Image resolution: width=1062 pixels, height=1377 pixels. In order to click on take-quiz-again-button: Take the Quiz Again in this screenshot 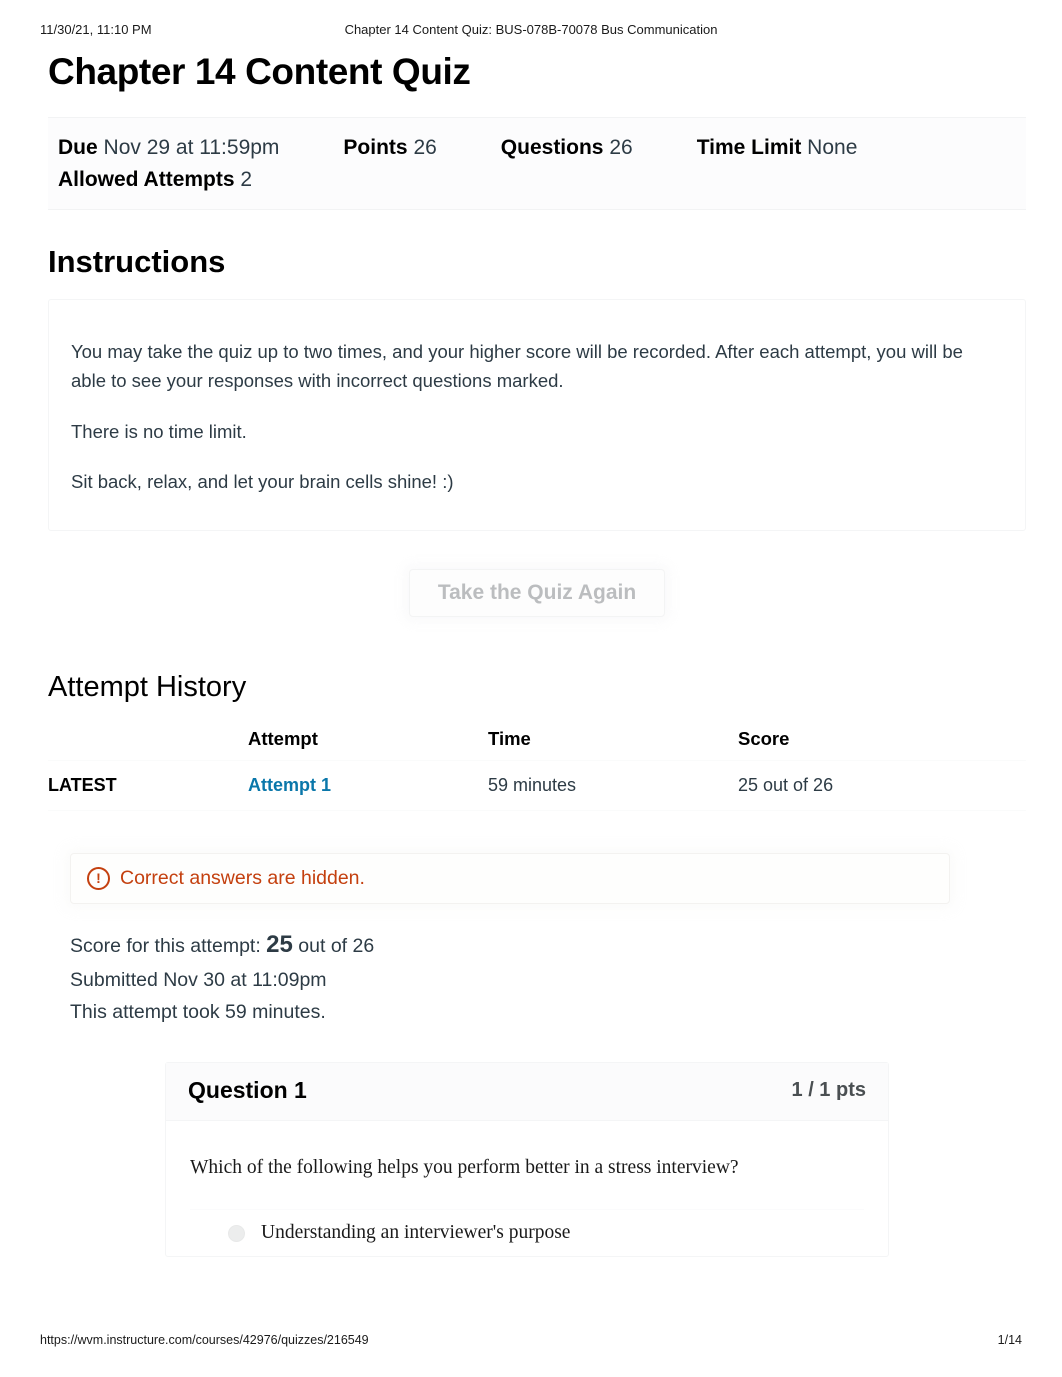, I will do `click(537, 593)`.